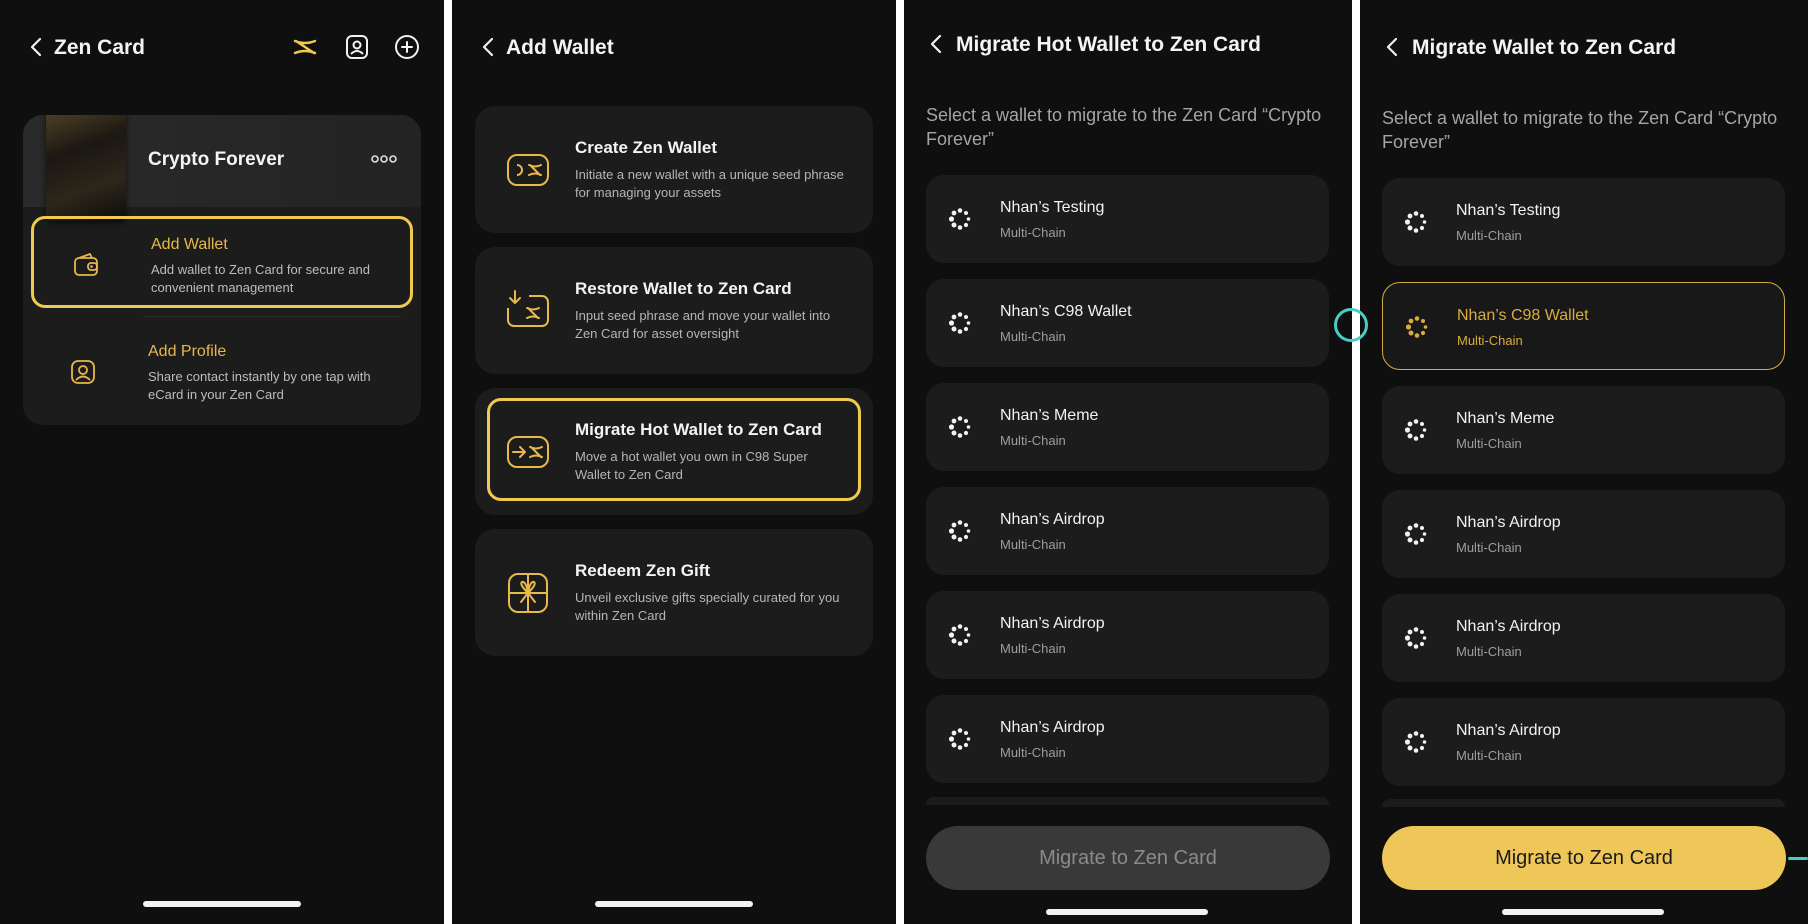  What do you see at coordinates (357, 47) in the screenshot?
I see `profile-card-icon` at bounding box center [357, 47].